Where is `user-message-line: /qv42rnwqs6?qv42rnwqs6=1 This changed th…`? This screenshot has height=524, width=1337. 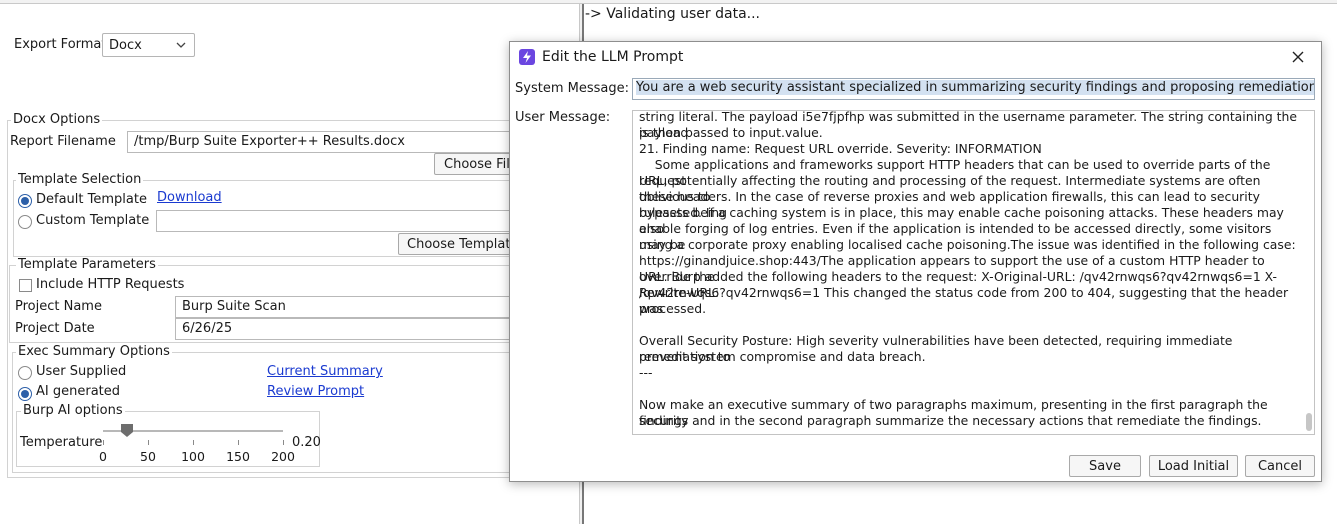
user-message-line: /qv42rnwqs6?qv42rnwqs6=1 This changed th… is located at coordinates (966, 300).